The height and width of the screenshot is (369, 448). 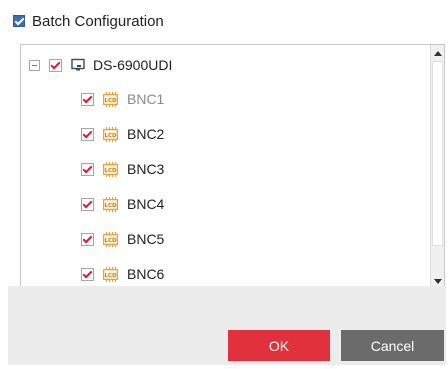 What do you see at coordinates (146, 134) in the screenshot?
I see `item-label: BNC2` at bounding box center [146, 134].